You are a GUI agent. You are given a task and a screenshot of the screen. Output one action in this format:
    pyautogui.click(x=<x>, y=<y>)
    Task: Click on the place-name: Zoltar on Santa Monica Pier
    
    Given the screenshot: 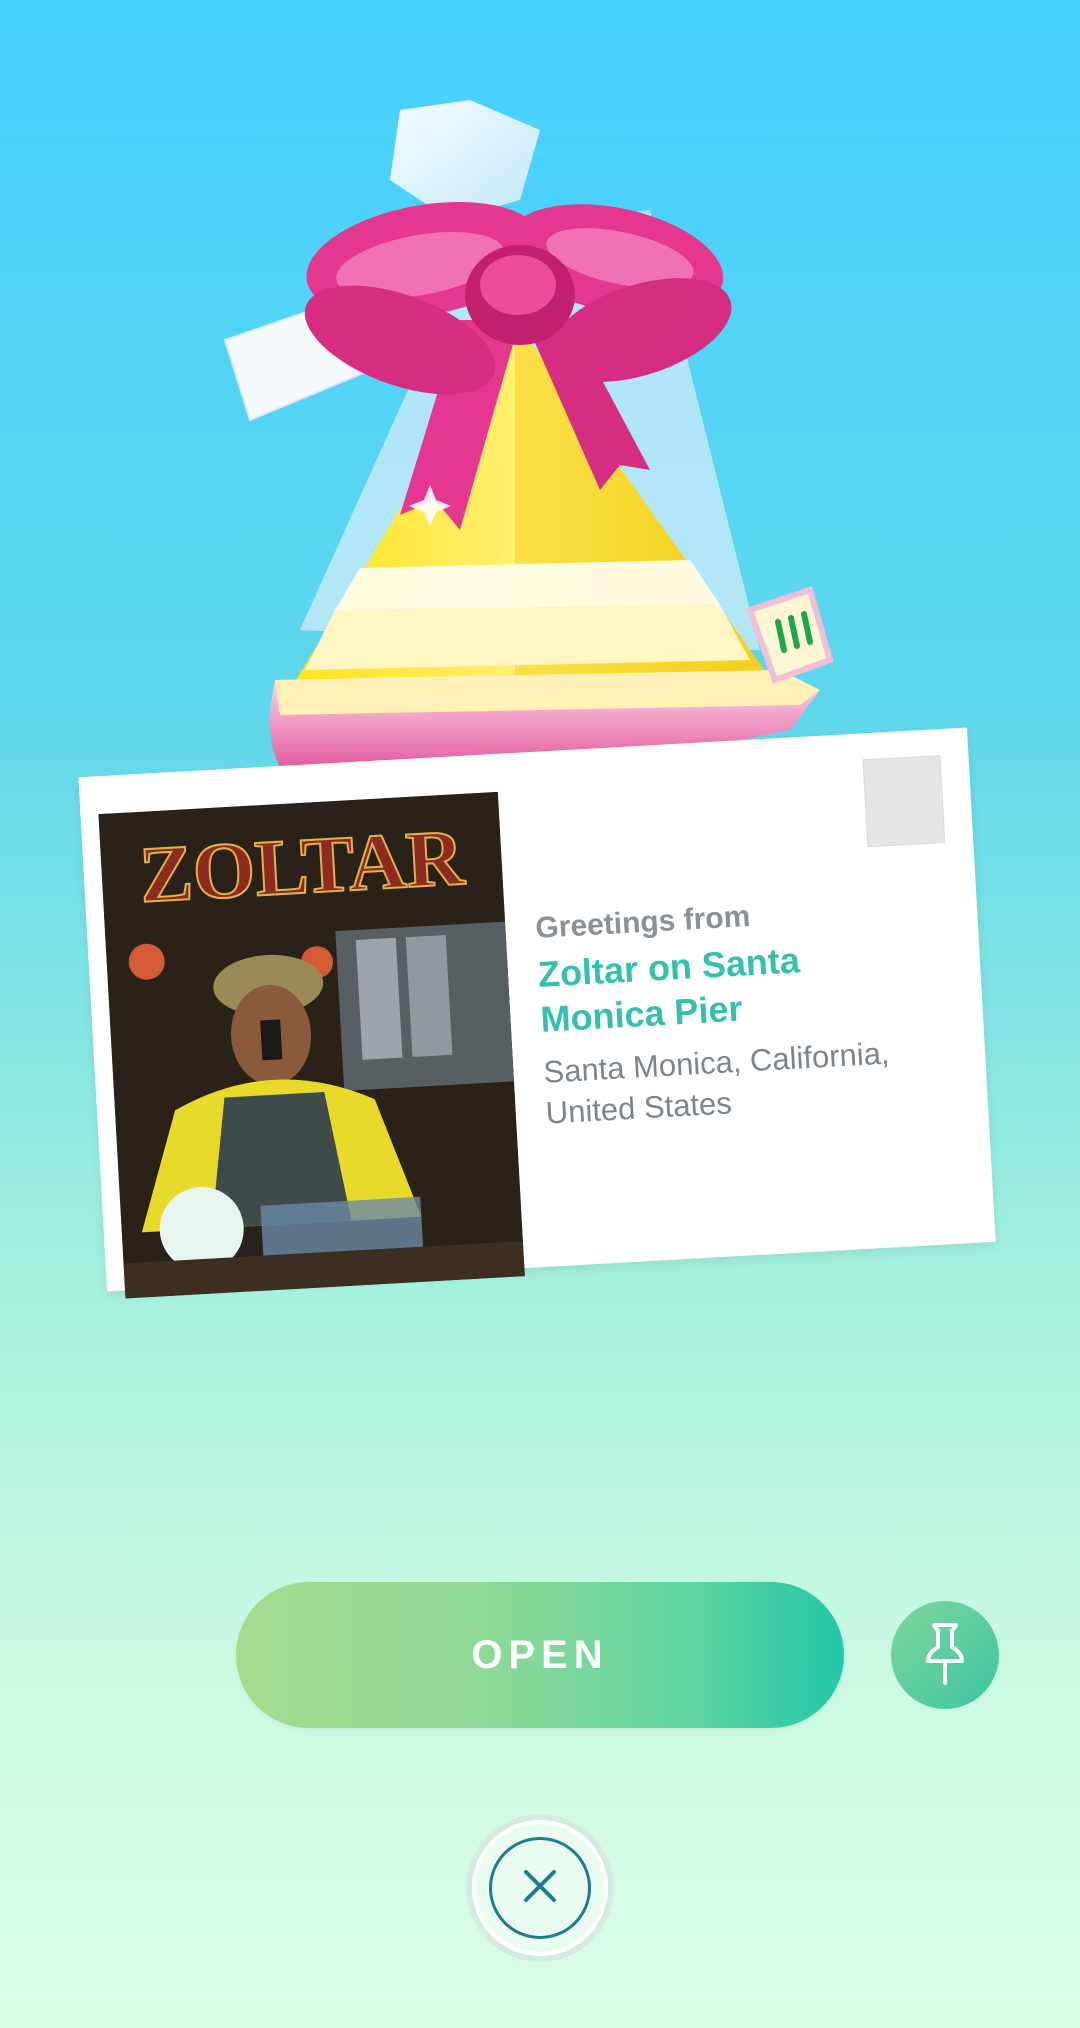 What is the action you would take?
    pyautogui.click(x=668, y=989)
    